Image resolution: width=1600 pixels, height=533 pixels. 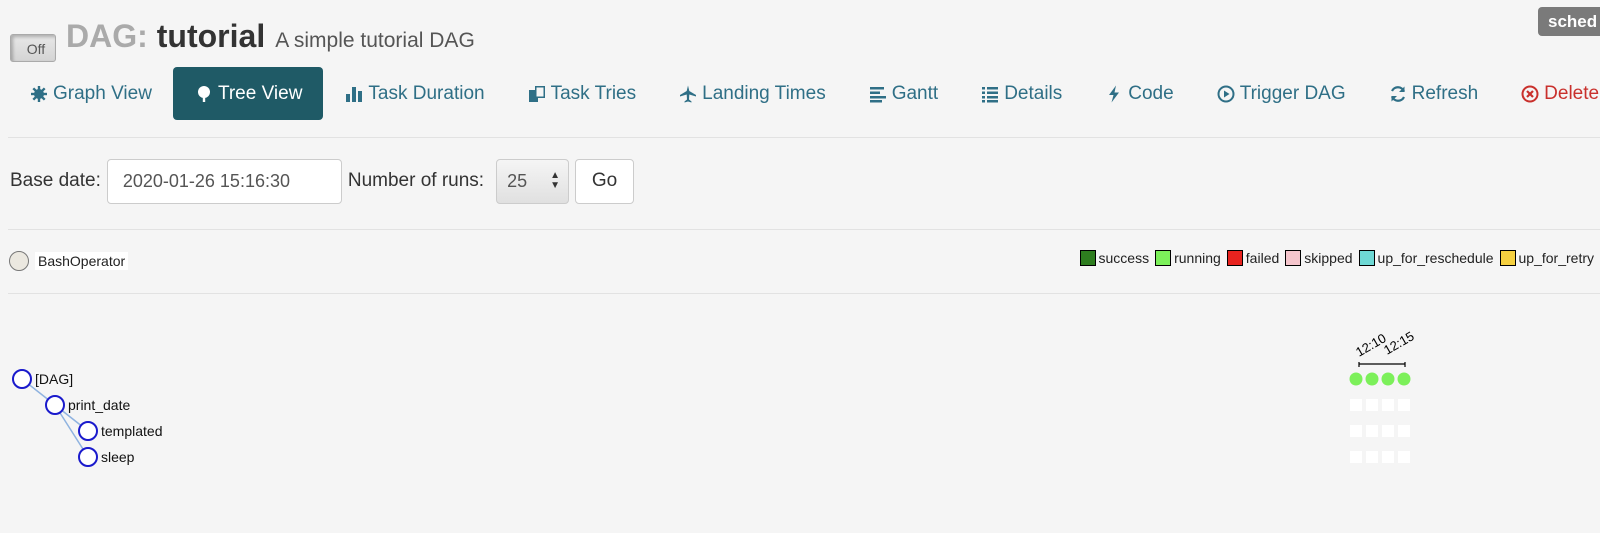 What do you see at coordinates (204, 94) in the screenshot?
I see `tree-icon` at bounding box center [204, 94].